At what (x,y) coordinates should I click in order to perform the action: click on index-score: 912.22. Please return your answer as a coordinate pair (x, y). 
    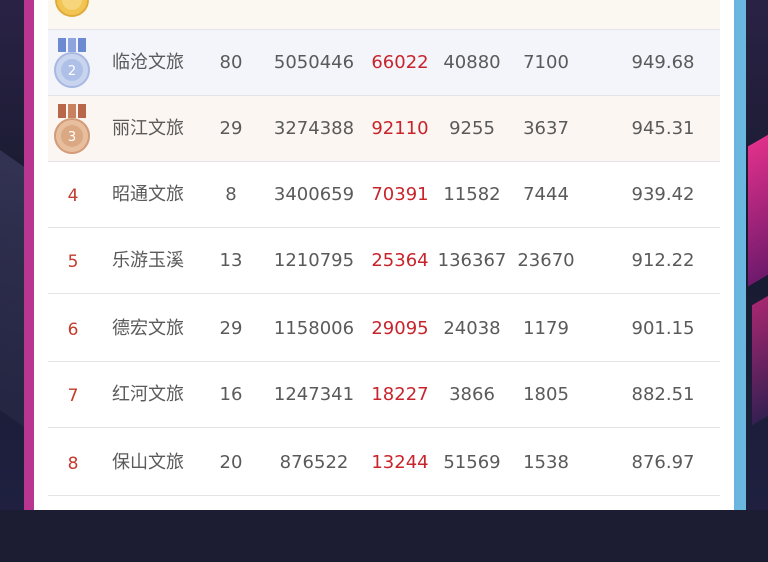
    Looking at the image, I should click on (663, 260).